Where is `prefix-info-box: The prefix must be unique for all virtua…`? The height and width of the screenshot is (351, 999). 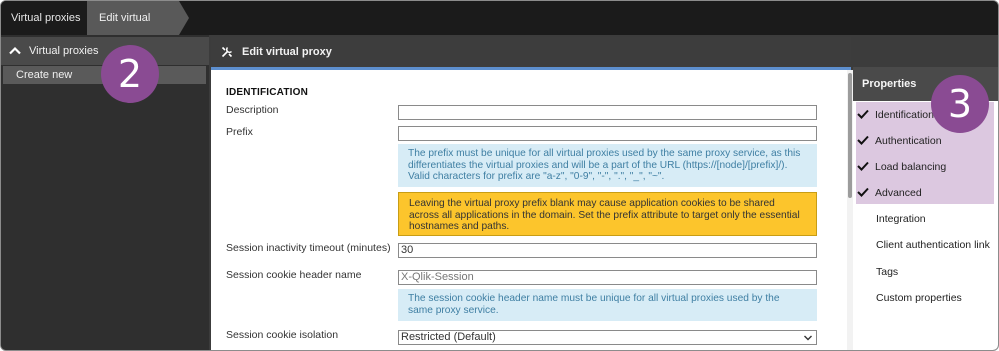
prefix-info-box: The prefix must be unique for all virtua… is located at coordinates (607, 165).